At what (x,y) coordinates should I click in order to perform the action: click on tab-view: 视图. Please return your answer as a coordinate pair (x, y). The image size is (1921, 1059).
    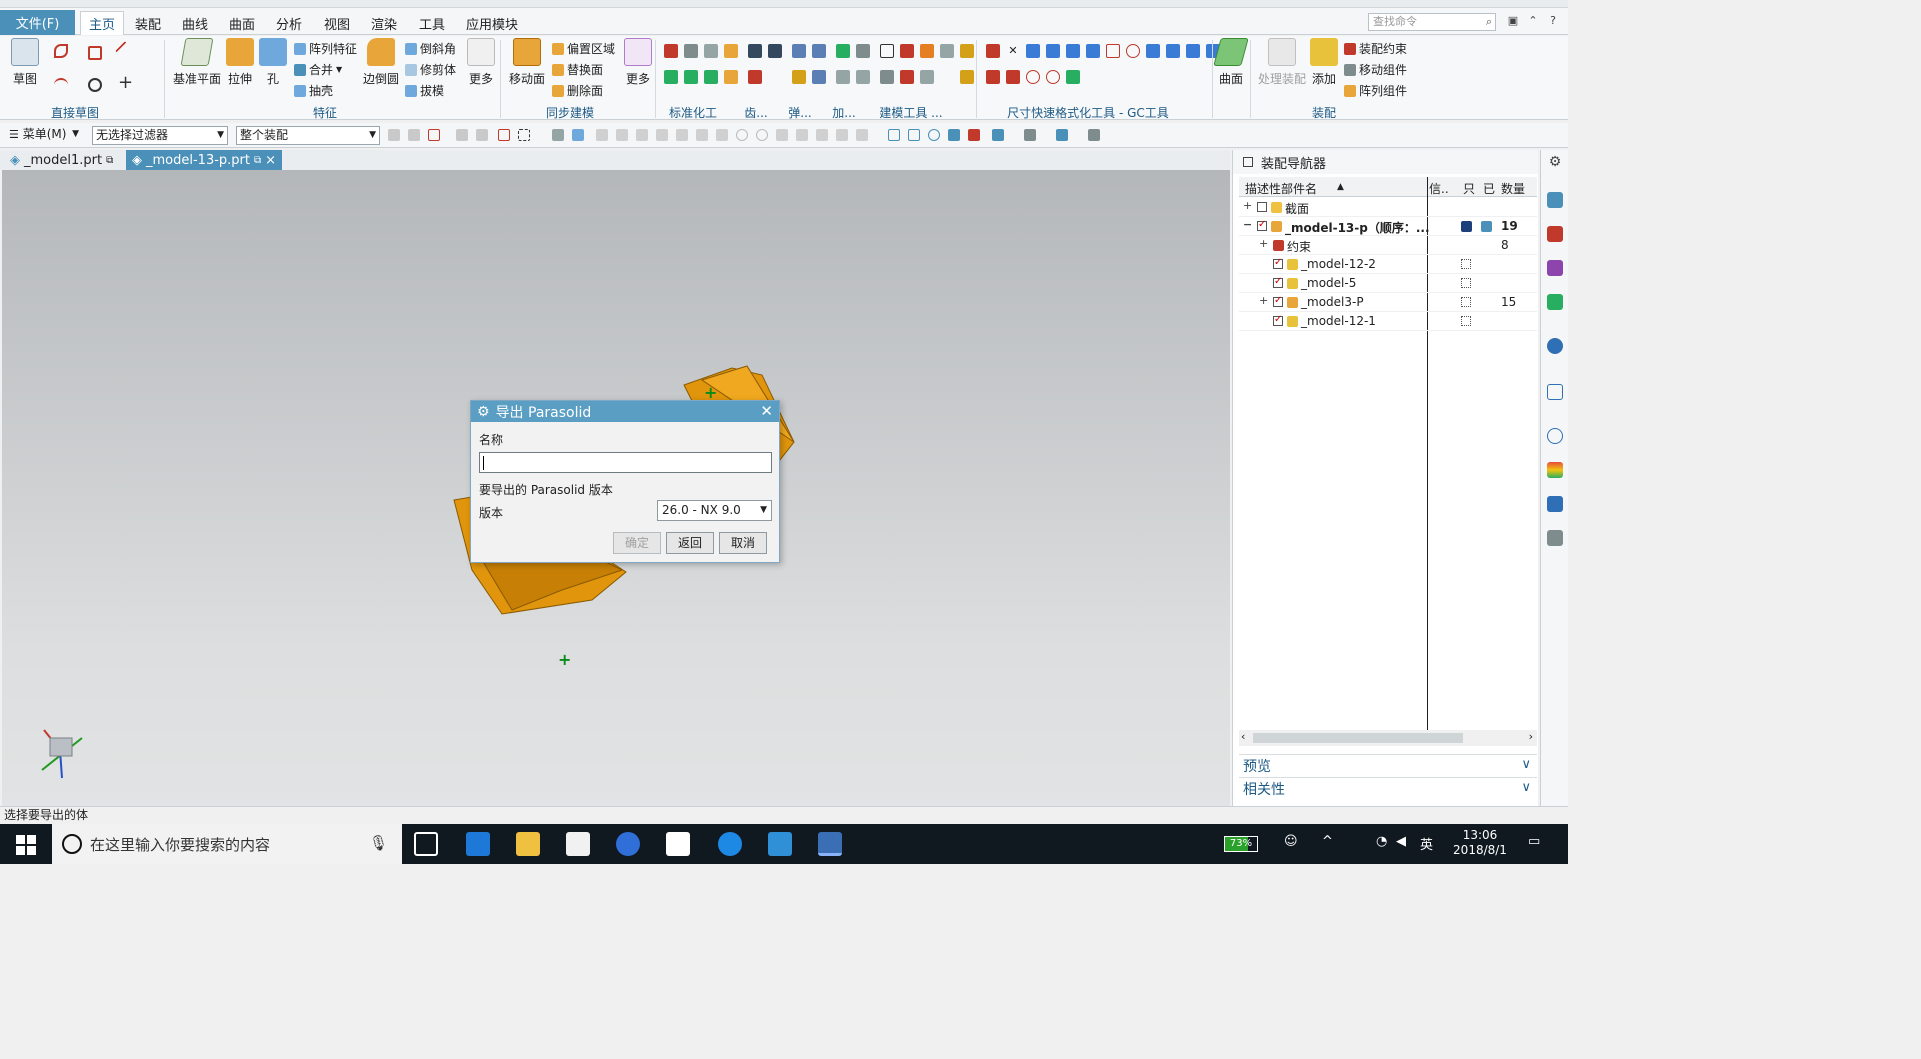
    Looking at the image, I should click on (337, 23).